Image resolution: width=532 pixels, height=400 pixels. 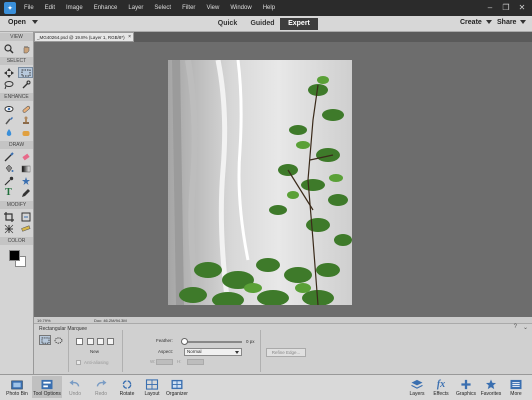 What do you see at coordinates (179, 361) in the screenshot?
I see `height-label: H:` at bounding box center [179, 361].